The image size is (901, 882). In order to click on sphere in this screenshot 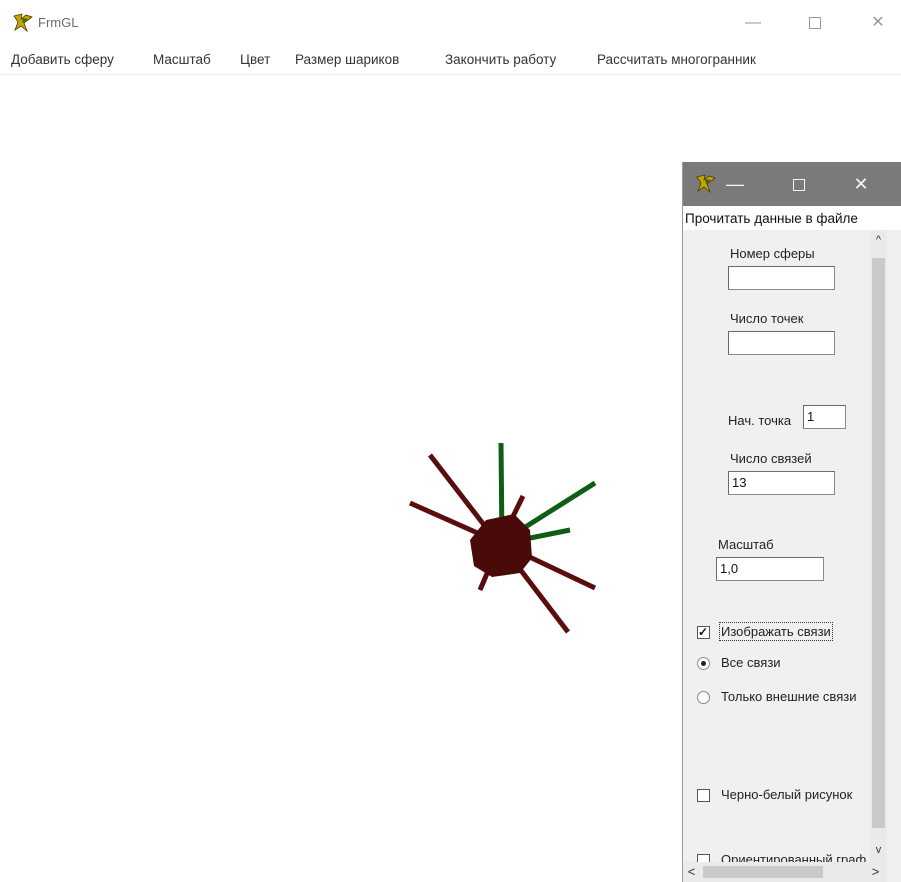, I will do `click(501, 545)`.